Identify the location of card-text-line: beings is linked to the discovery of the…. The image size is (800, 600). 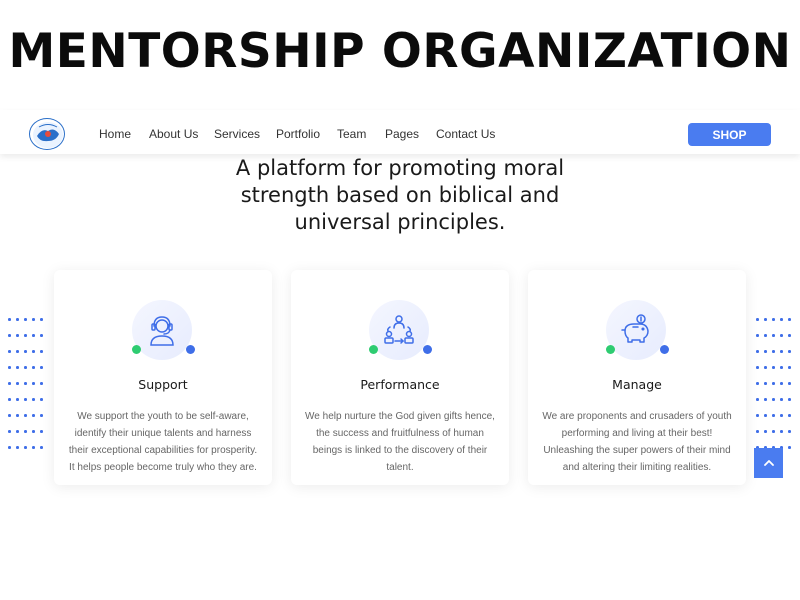
(400, 450).